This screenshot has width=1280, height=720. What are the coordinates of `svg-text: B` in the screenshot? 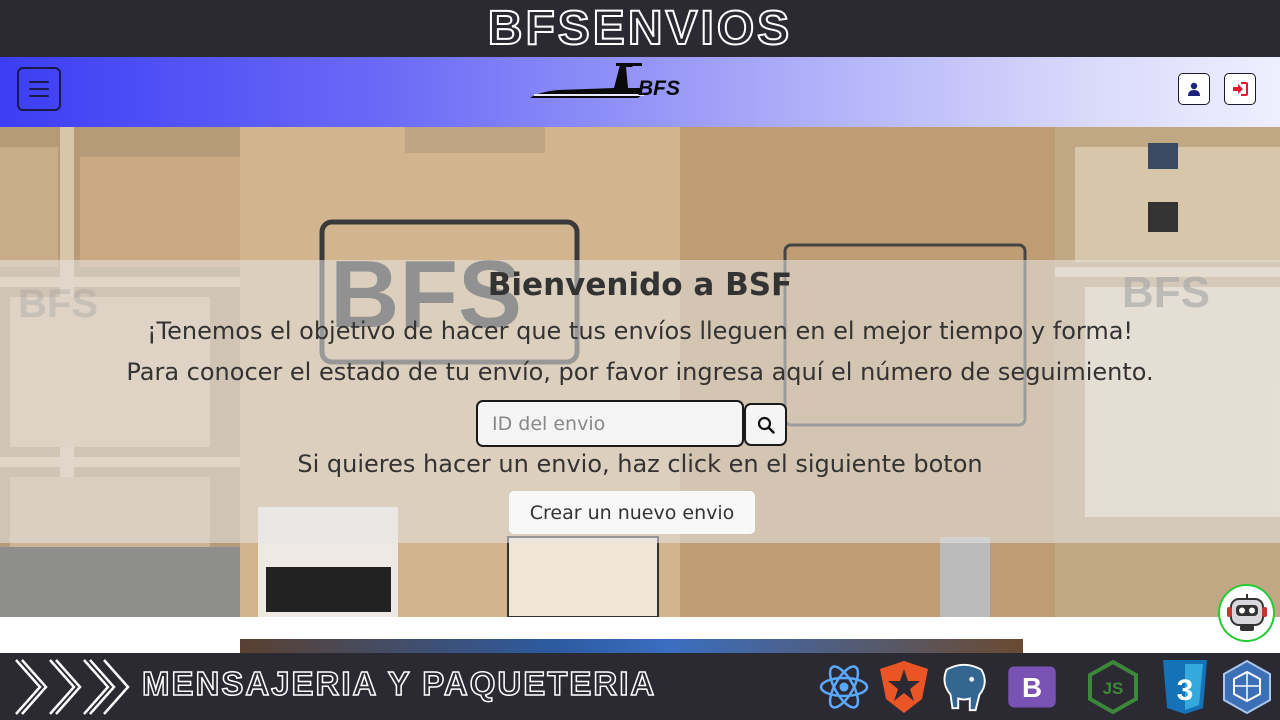 It's located at (1032, 687).